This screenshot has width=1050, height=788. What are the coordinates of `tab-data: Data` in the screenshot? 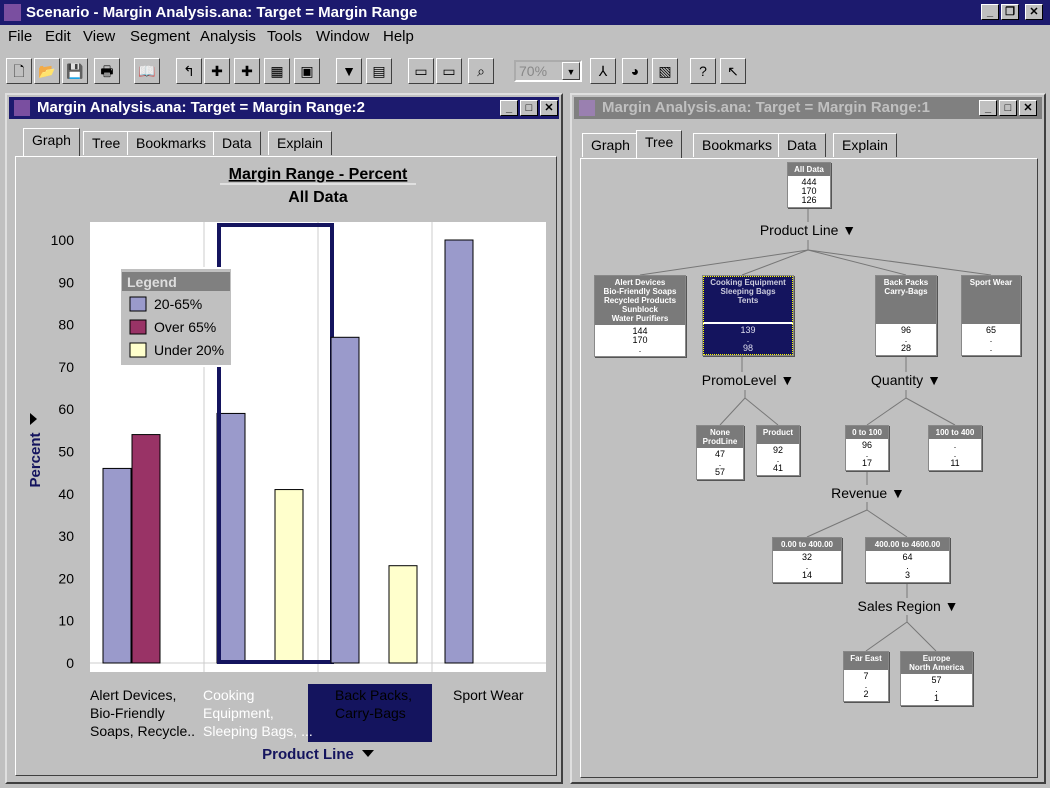 It's located at (802, 145).